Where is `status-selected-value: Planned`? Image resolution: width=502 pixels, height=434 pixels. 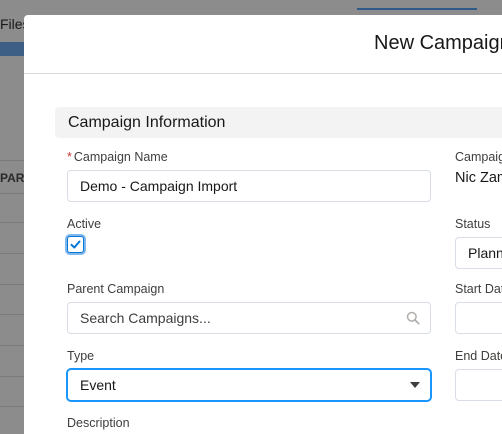
status-selected-value: Planned is located at coordinates (485, 253).